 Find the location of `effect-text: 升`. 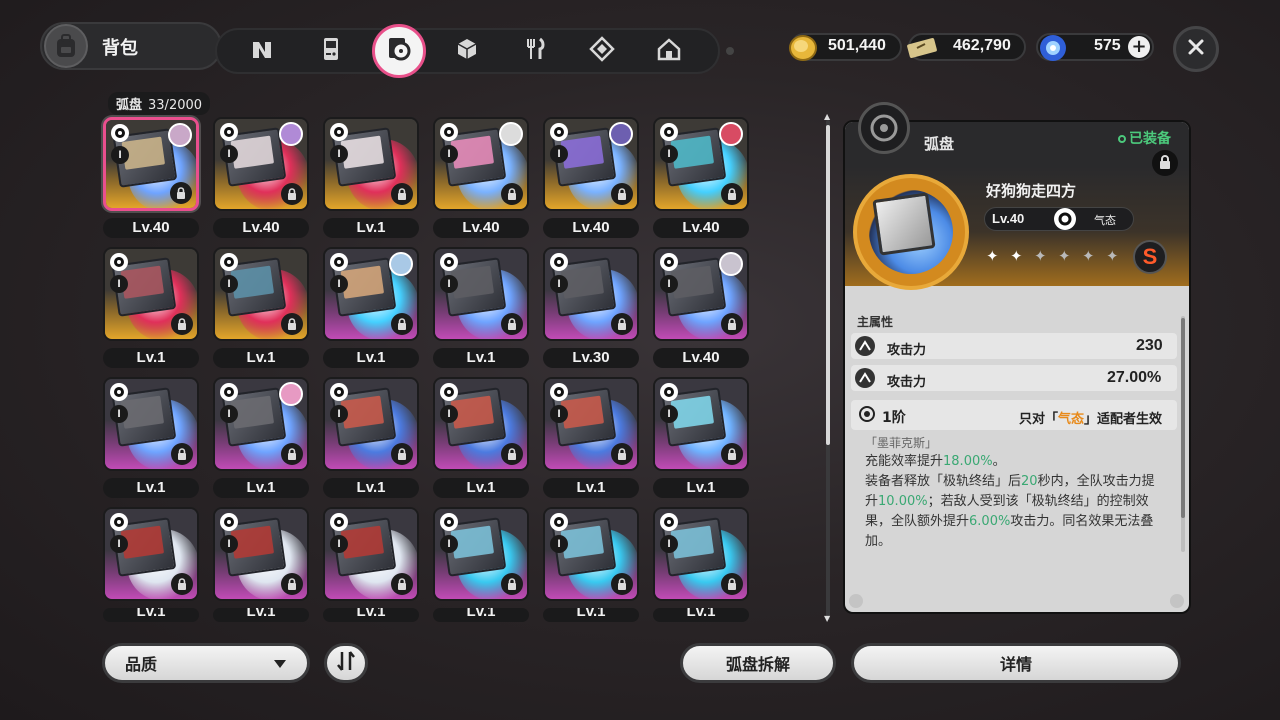

effect-text: 升 is located at coordinates (872, 501).